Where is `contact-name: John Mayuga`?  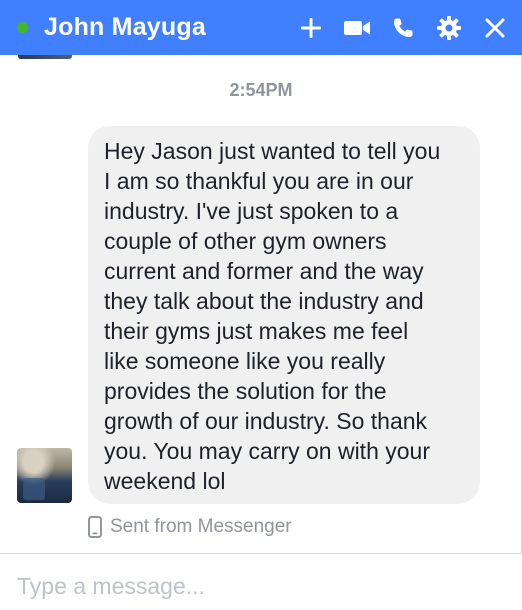 contact-name: John Mayuga is located at coordinates (125, 27).